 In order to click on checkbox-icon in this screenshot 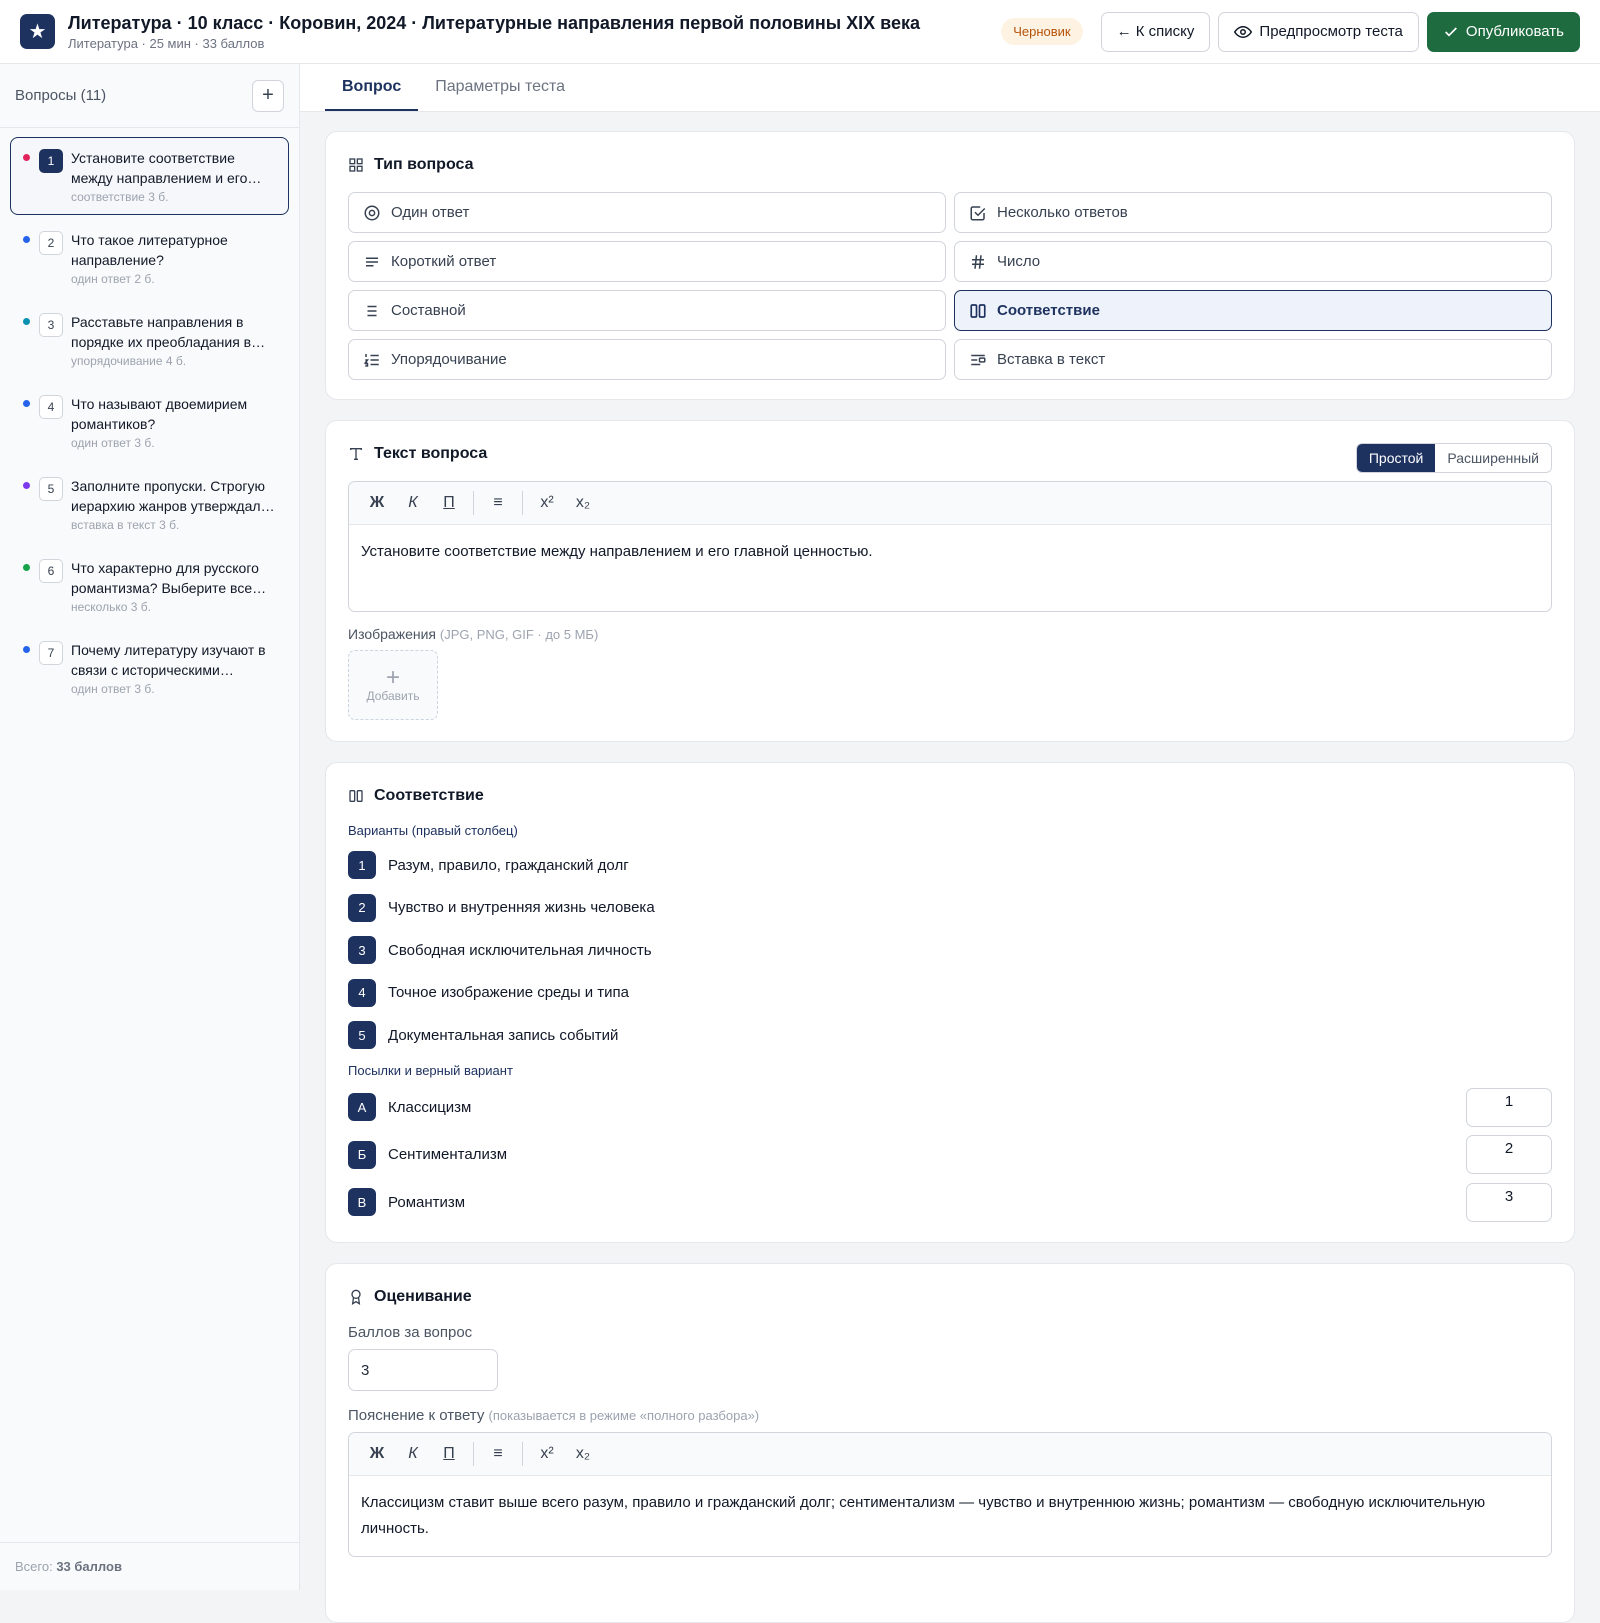, I will do `click(978, 212)`.